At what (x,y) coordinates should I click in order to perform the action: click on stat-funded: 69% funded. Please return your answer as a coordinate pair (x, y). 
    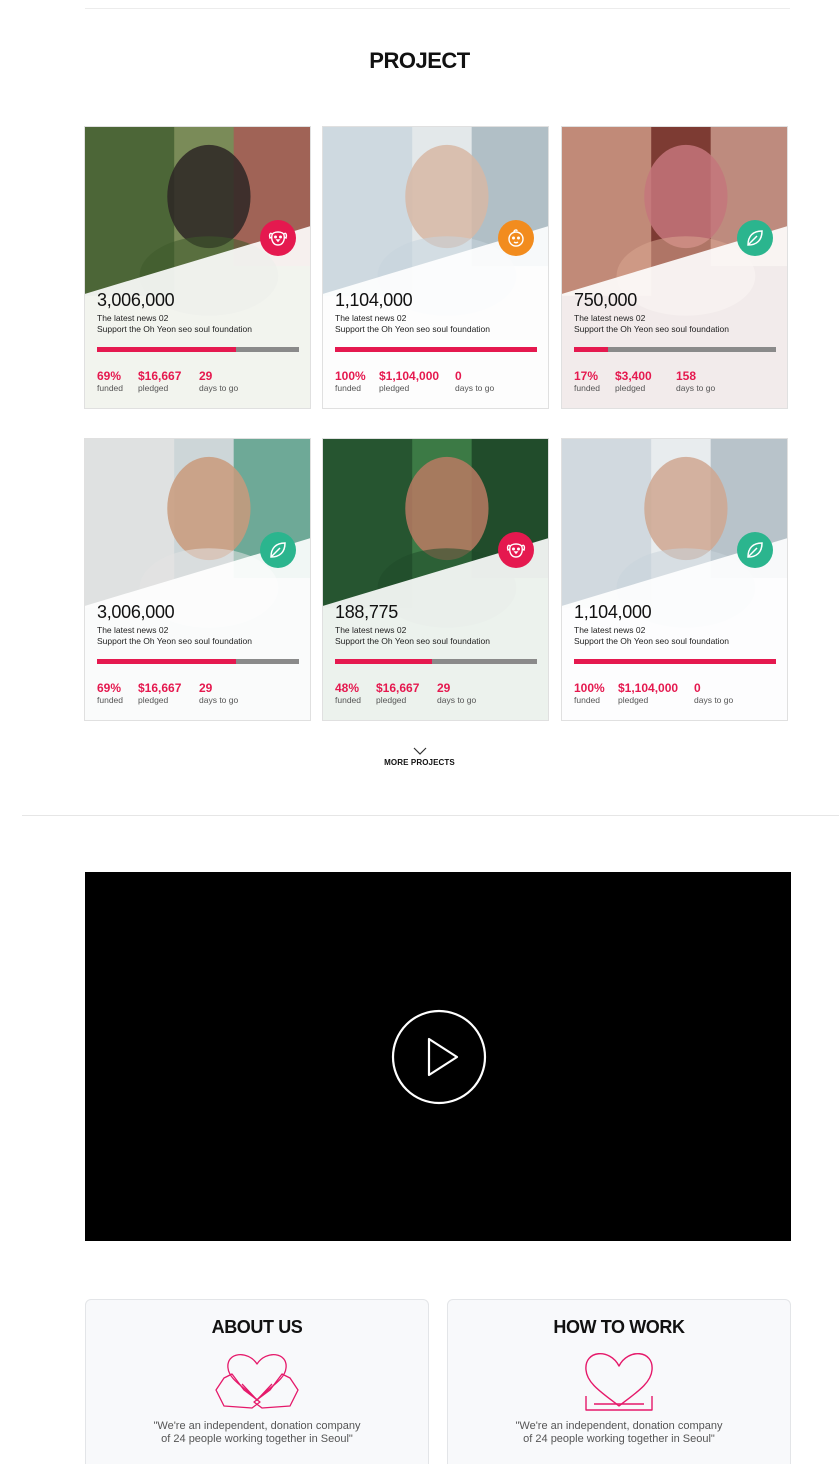
    Looking at the image, I should click on (110, 382).